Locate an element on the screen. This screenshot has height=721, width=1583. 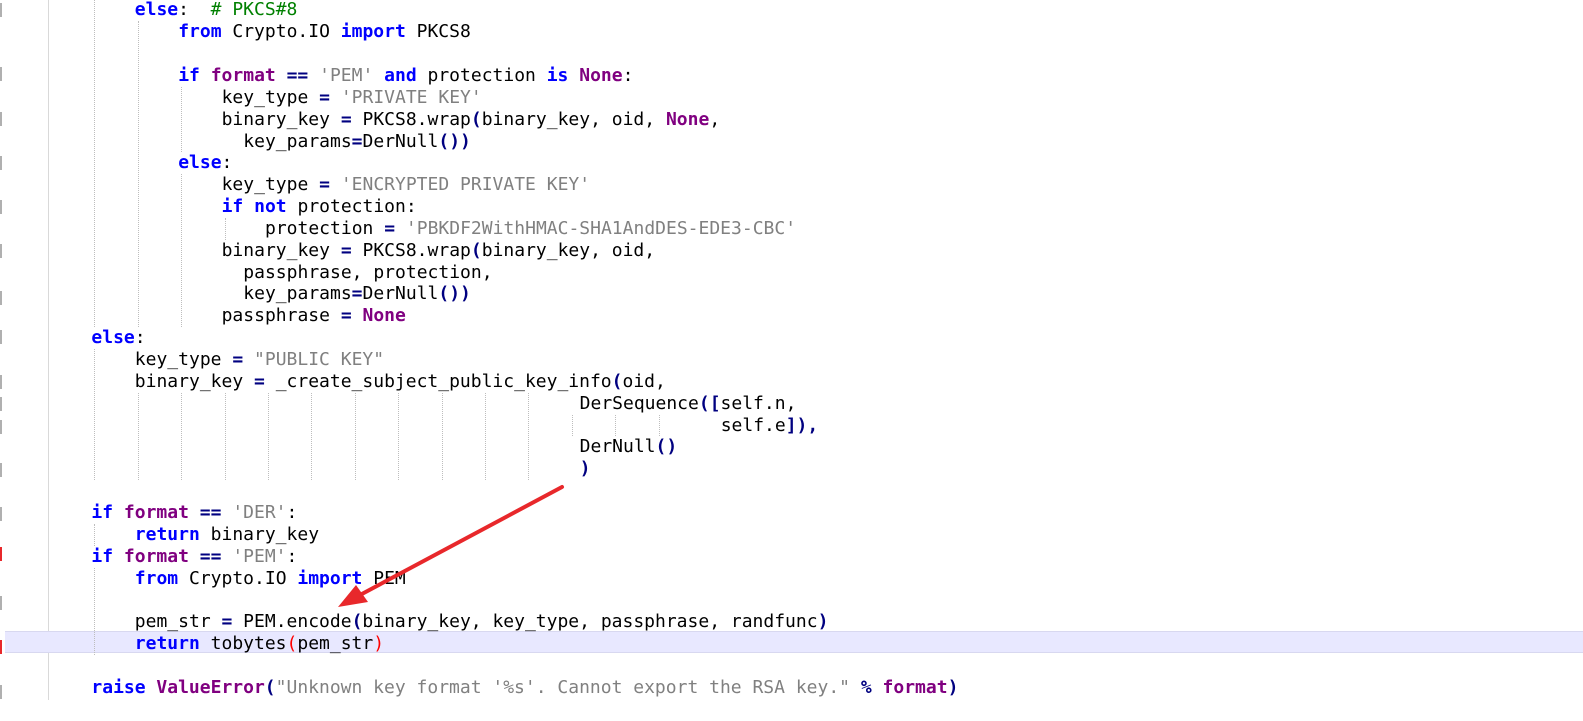
code-token: == is located at coordinates (210, 512).